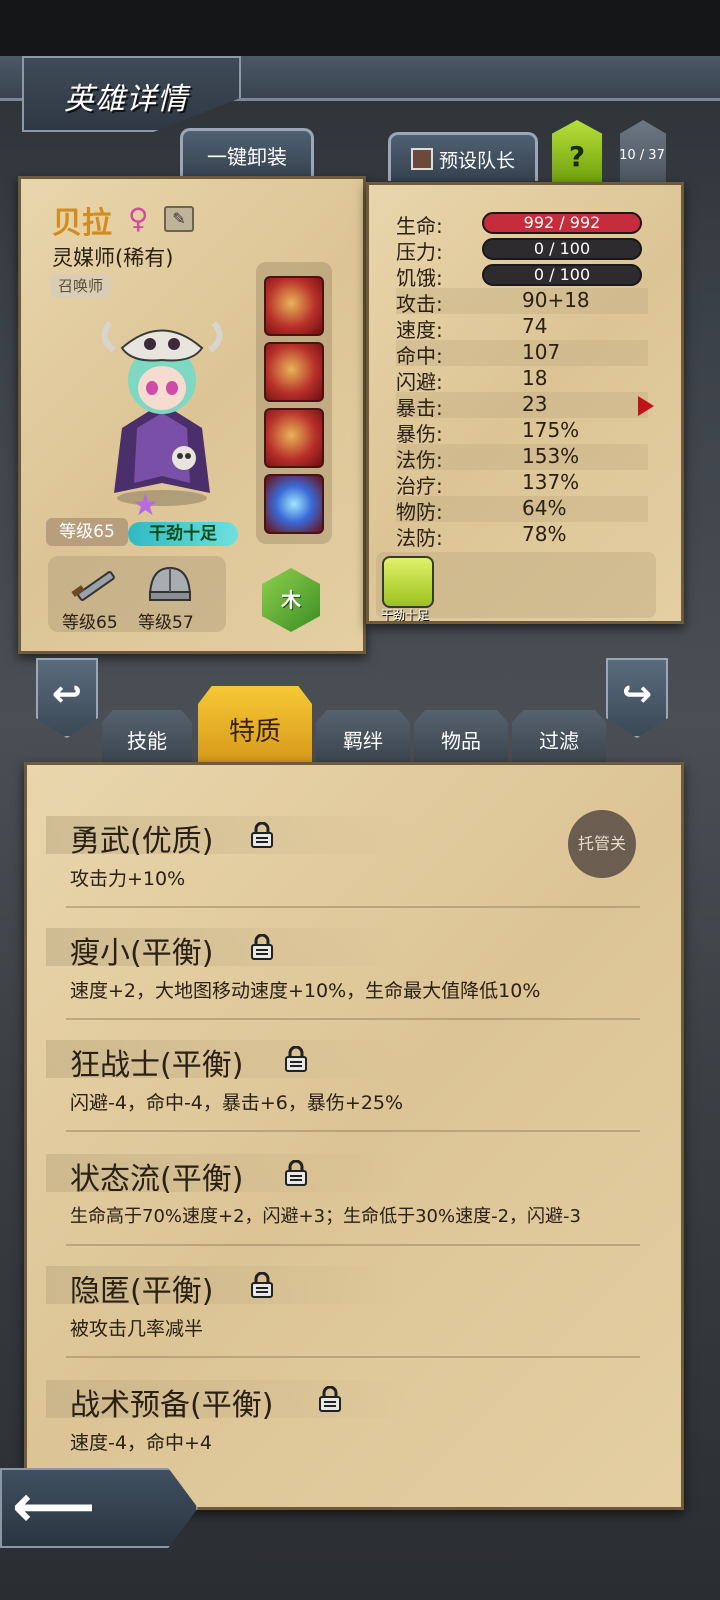 The height and width of the screenshot is (1600, 720). I want to click on stat-value: 74, so click(535, 326).